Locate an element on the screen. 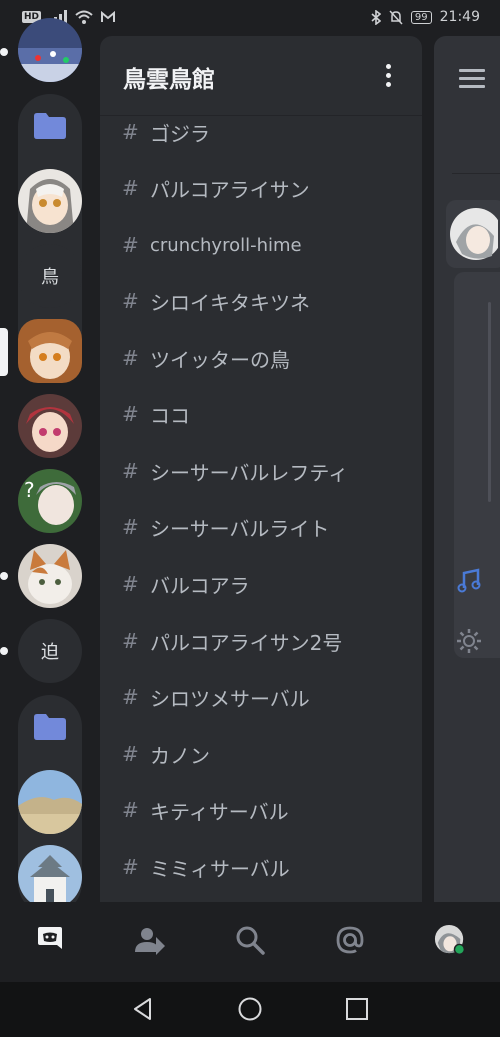 This screenshot has height=1037, width=500. server-icon-stadium is located at coordinates (50, 50).